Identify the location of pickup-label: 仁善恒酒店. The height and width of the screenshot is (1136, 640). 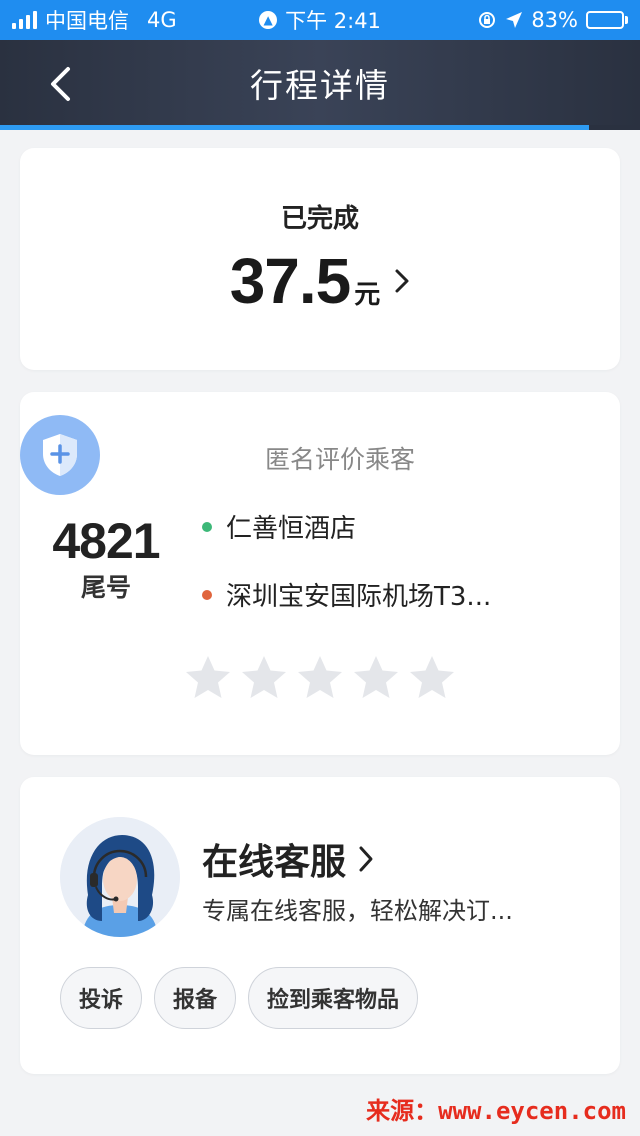
(291, 529).